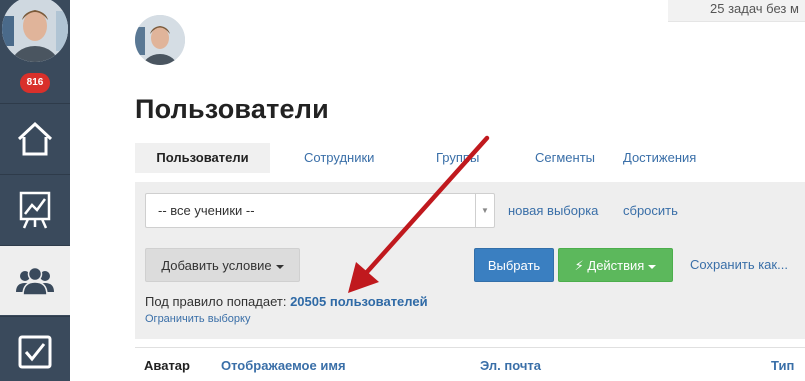 The width and height of the screenshot is (805, 381). What do you see at coordinates (197, 319) in the screenshot?
I see `limit-selection-link: Ограничить выборку` at bounding box center [197, 319].